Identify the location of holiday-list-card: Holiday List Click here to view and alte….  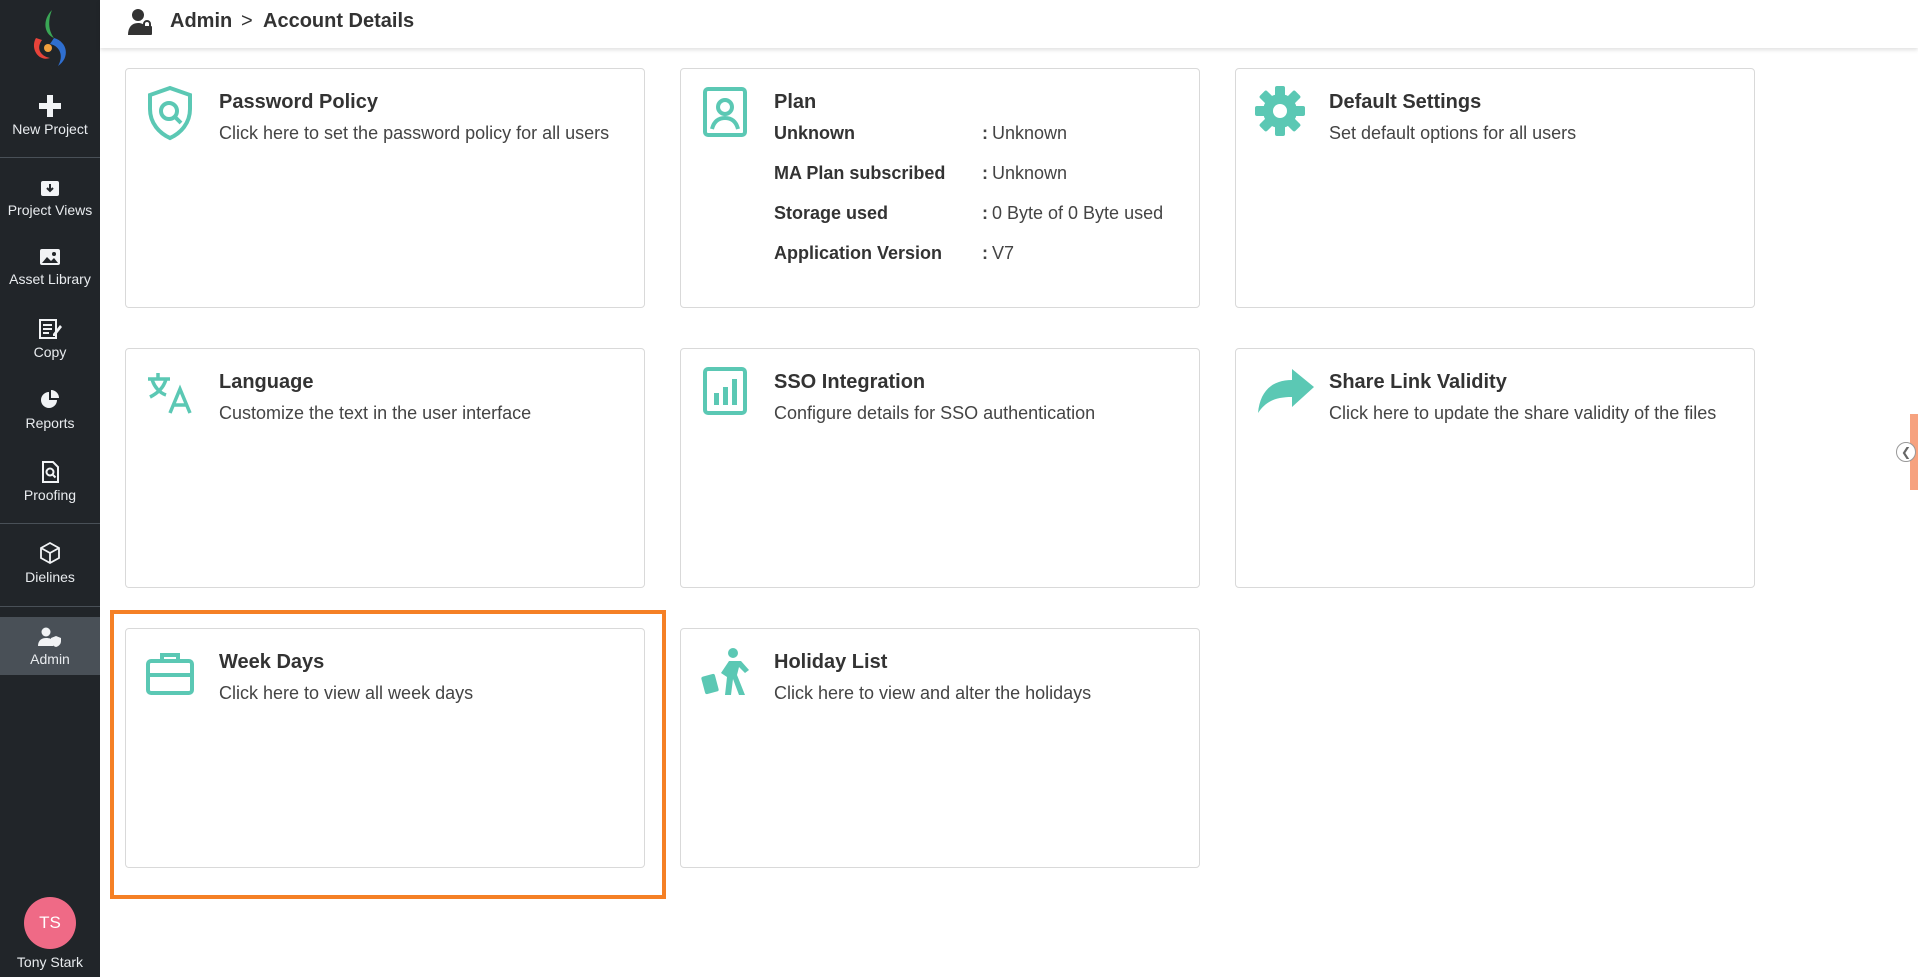
(940, 748).